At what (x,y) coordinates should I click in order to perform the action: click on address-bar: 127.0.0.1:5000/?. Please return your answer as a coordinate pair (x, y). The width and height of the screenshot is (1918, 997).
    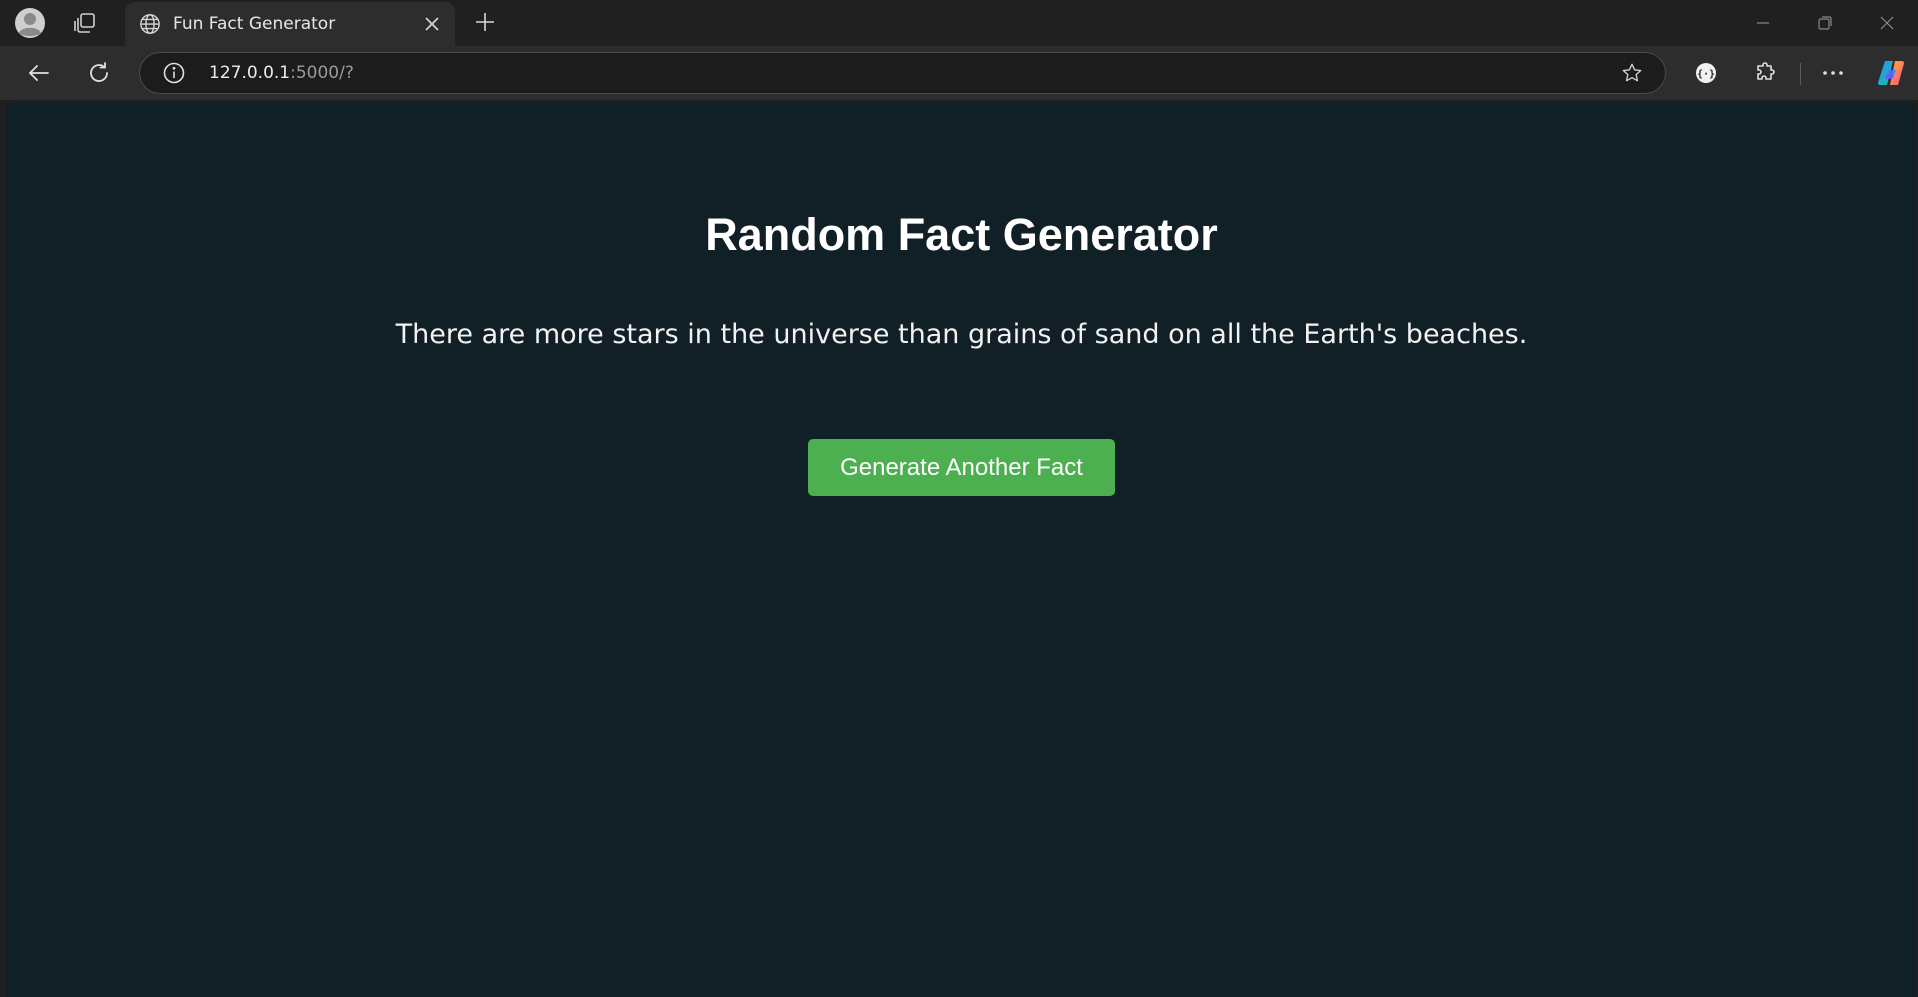
    Looking at the image, I should click on (902, 73).